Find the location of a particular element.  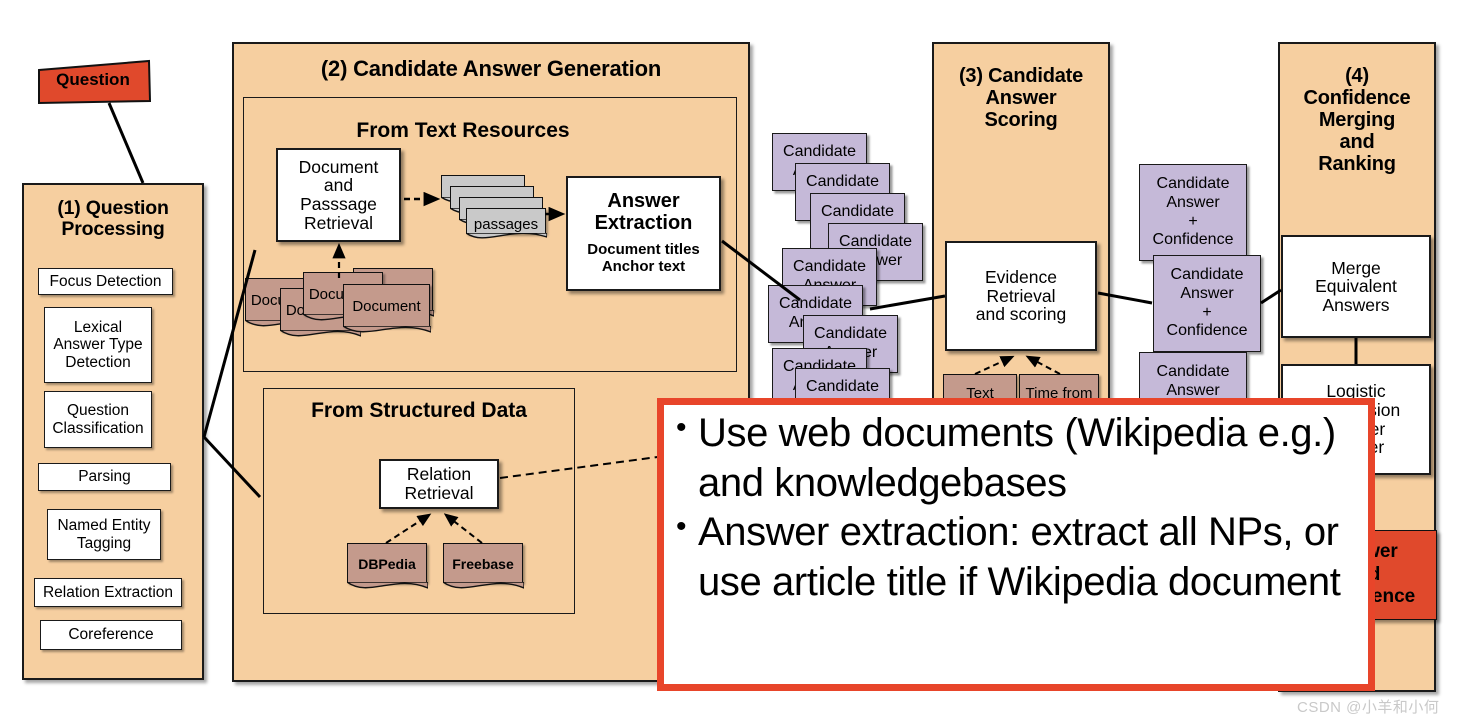

from-structured-data-title: From Structured Data is located at coordinates (419, 411).